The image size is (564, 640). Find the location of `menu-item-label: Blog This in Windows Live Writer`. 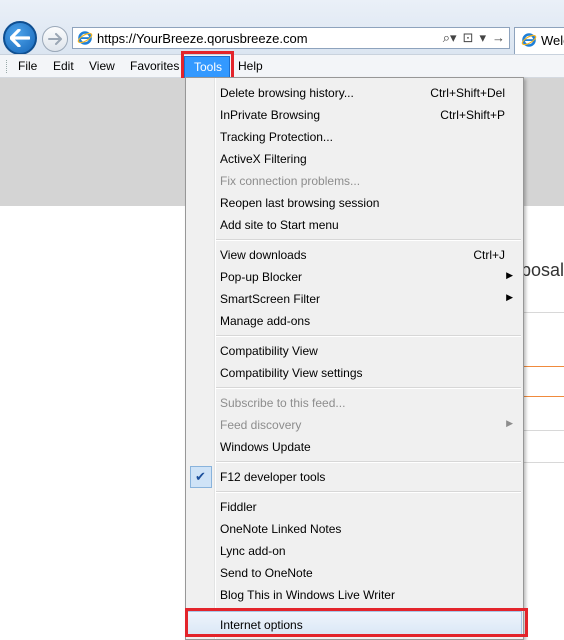

menu-item-label: Blog This in Windows Live Writer is located at coordinates (307, 595).